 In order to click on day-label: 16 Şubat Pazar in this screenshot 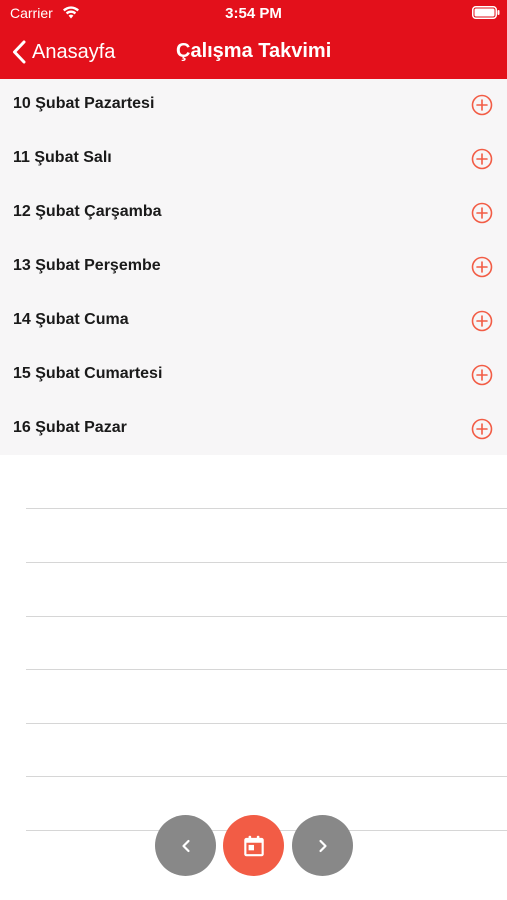, I will do `click(70, 427)`.